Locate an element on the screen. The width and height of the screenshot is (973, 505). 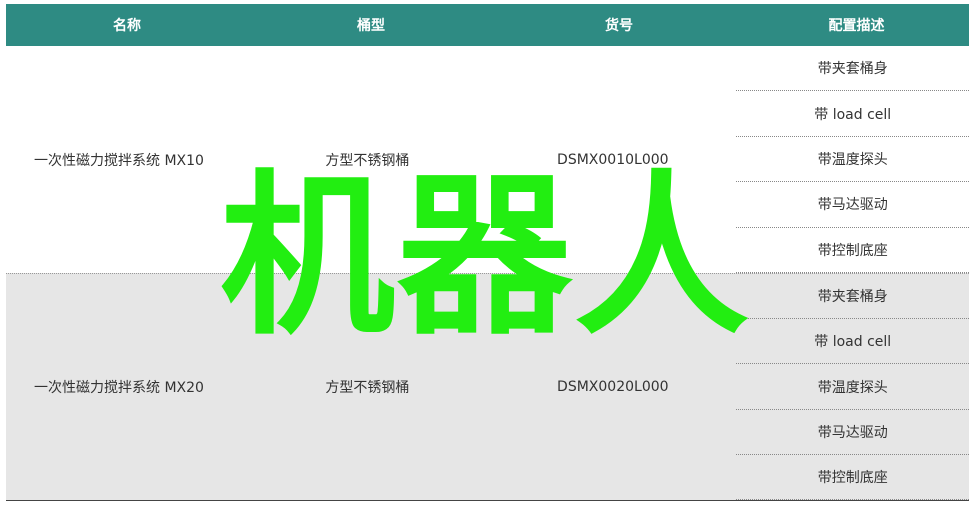
table-bottom-border is located at coordinates (487, 500).